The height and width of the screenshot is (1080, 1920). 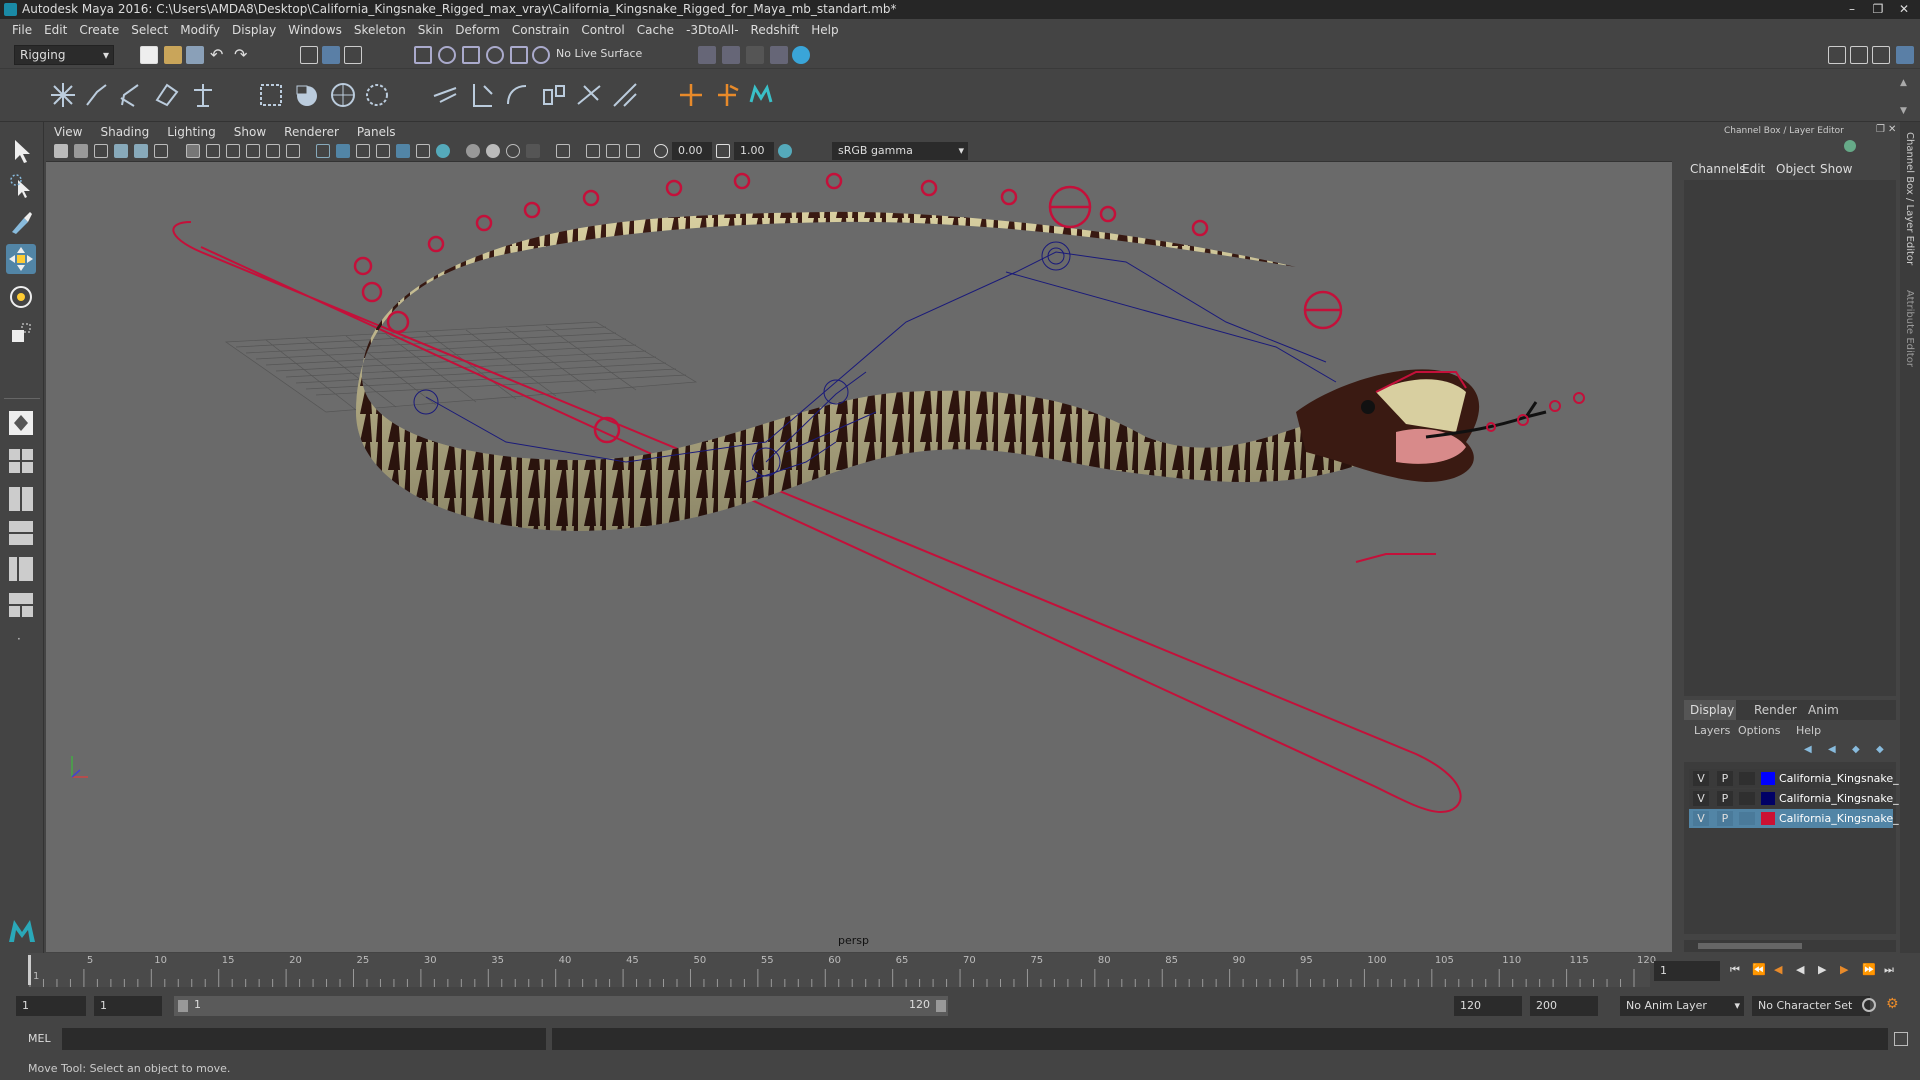 I want to click on scale-tool-icon, so click(x=21, y=333).